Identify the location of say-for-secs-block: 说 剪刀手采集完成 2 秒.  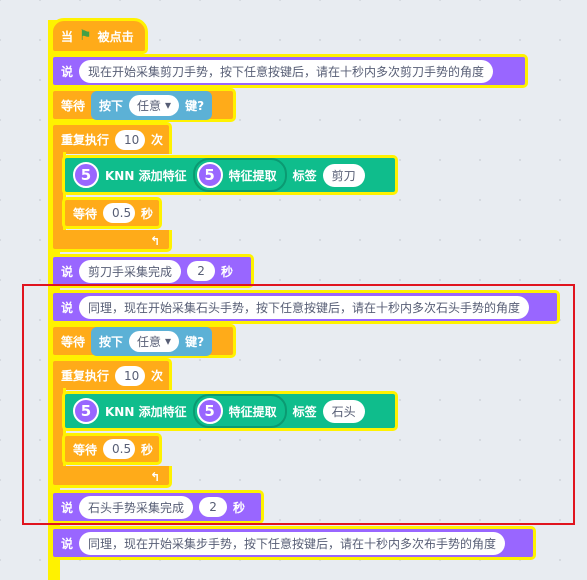
(152, 271).